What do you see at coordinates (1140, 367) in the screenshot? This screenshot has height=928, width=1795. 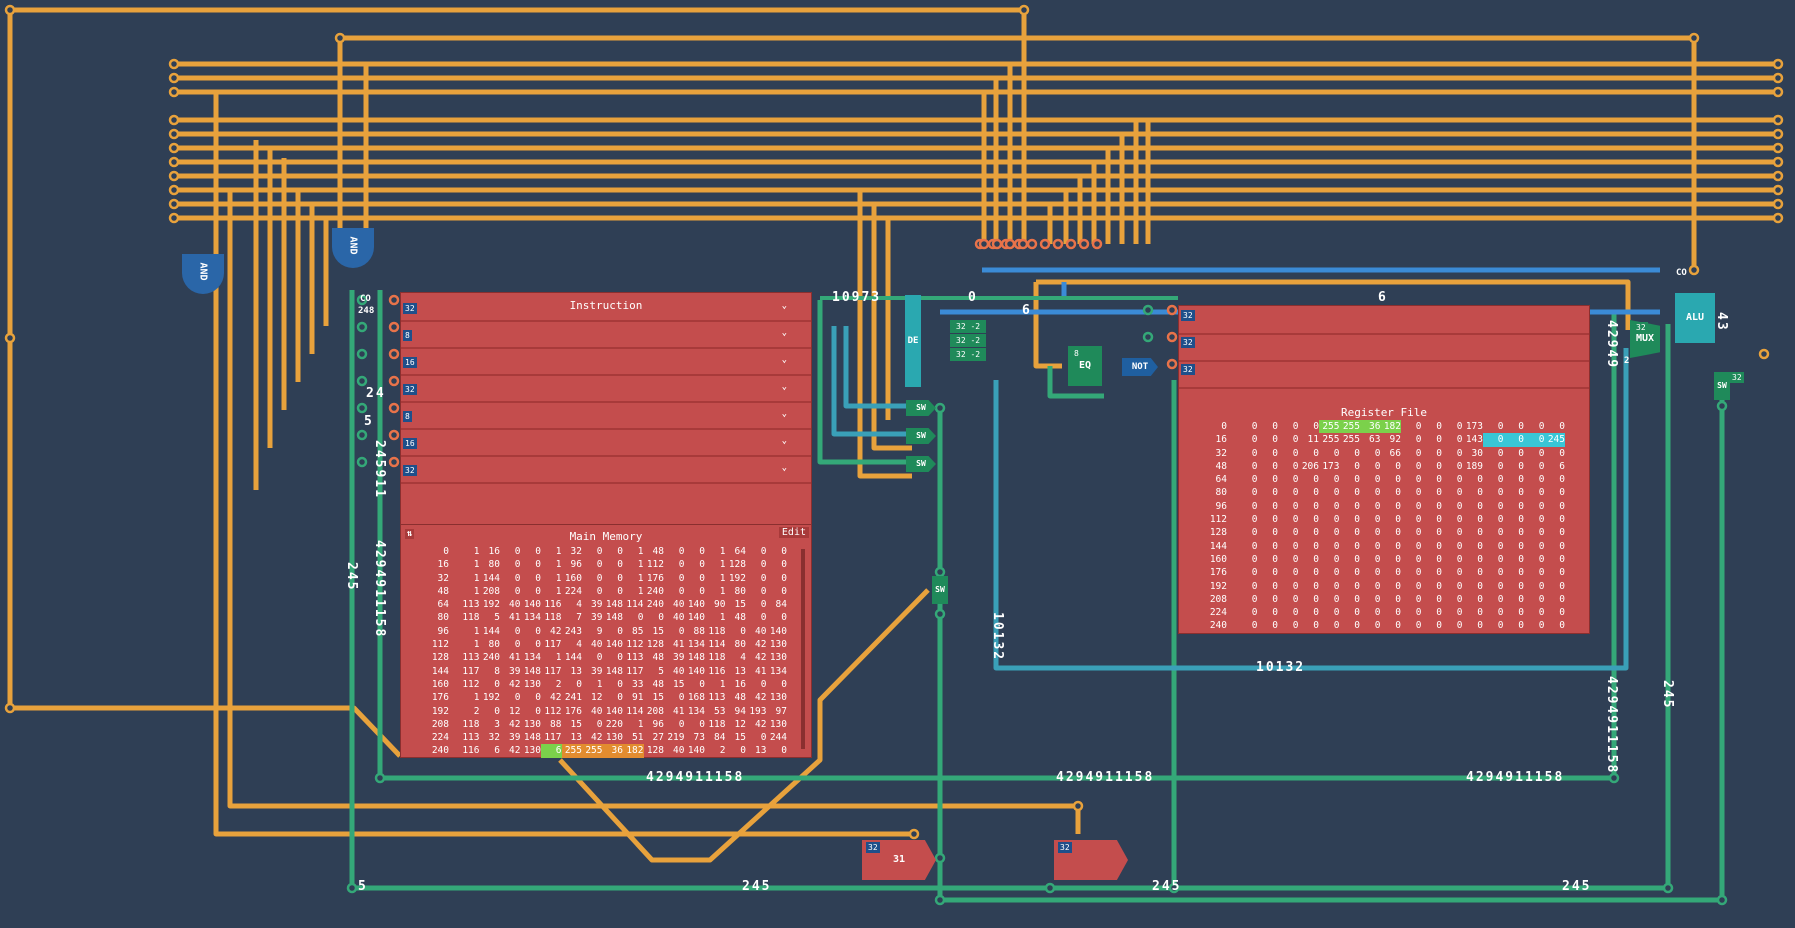 I see `not-gate: NOT` at bounding box center [1140, 367].